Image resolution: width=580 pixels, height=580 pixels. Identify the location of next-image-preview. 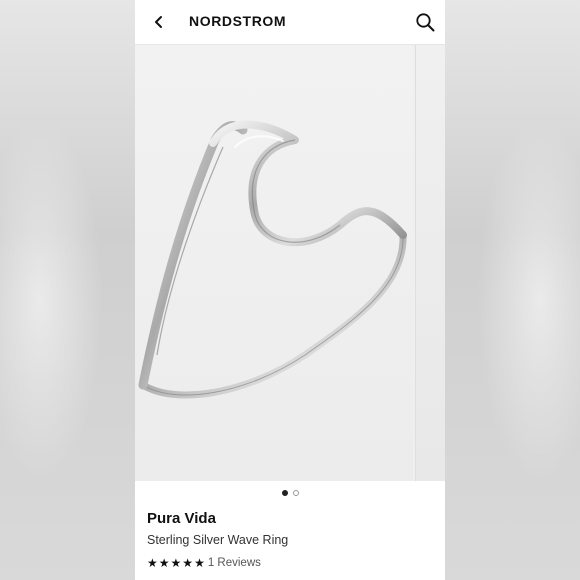
(430, 263).